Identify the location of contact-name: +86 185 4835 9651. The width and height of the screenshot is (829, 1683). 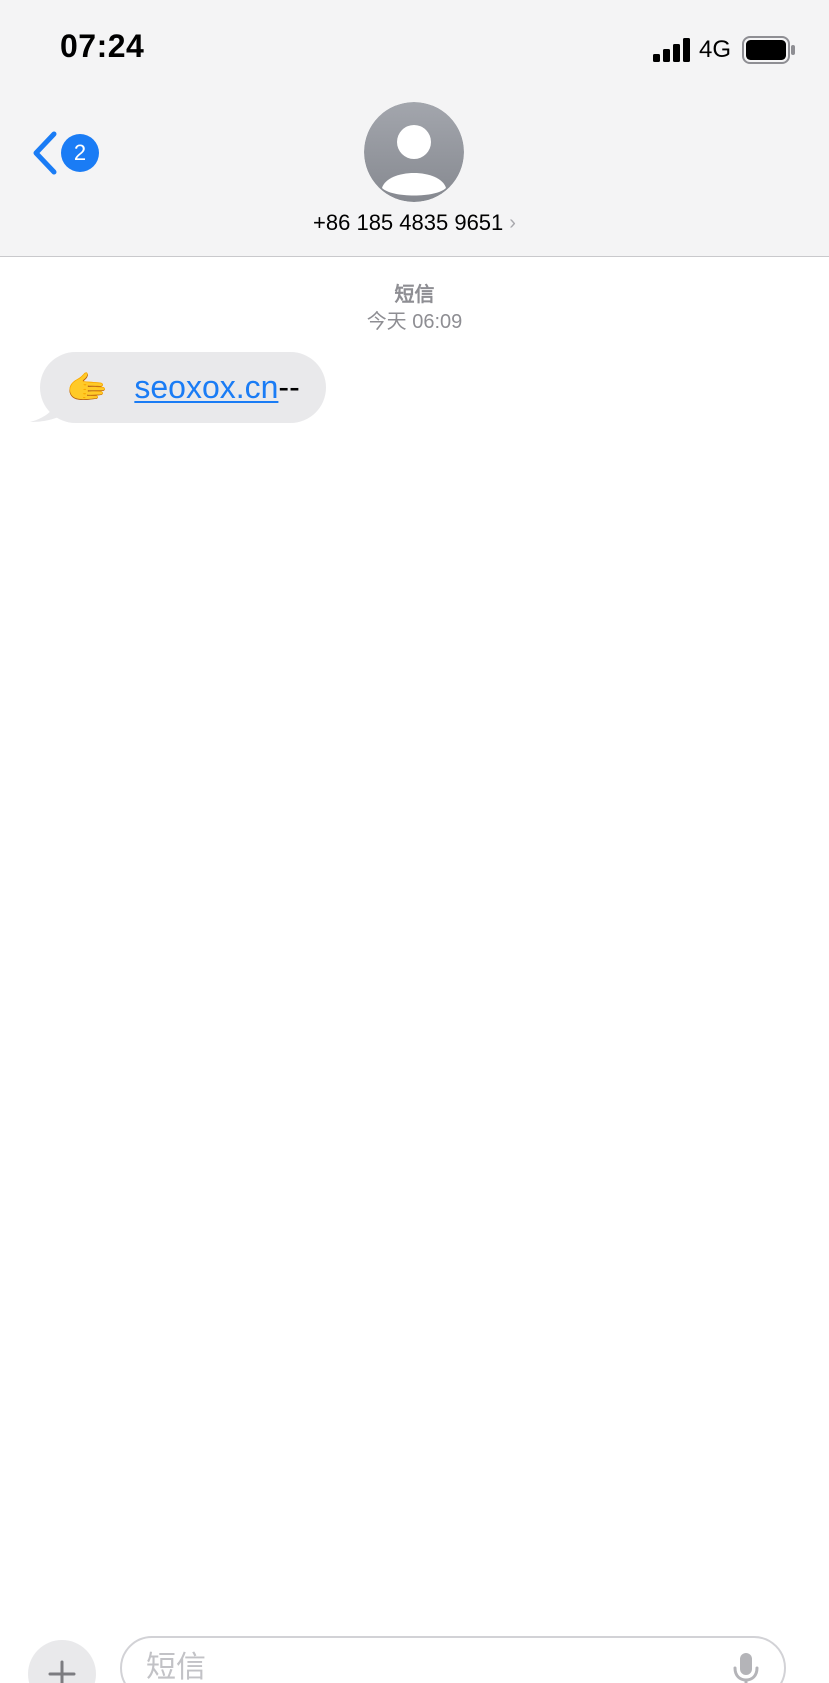
(408, 222).